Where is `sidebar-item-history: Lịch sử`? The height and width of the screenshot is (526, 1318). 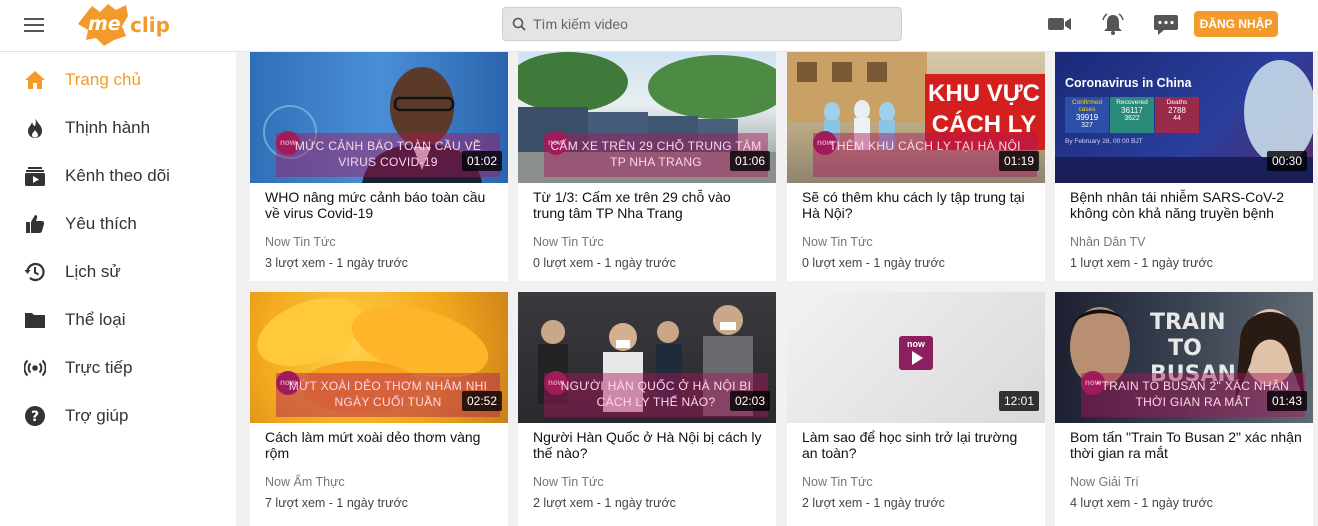
sidebar-item-history: Lịch sử is located at coordinates (118, 272).